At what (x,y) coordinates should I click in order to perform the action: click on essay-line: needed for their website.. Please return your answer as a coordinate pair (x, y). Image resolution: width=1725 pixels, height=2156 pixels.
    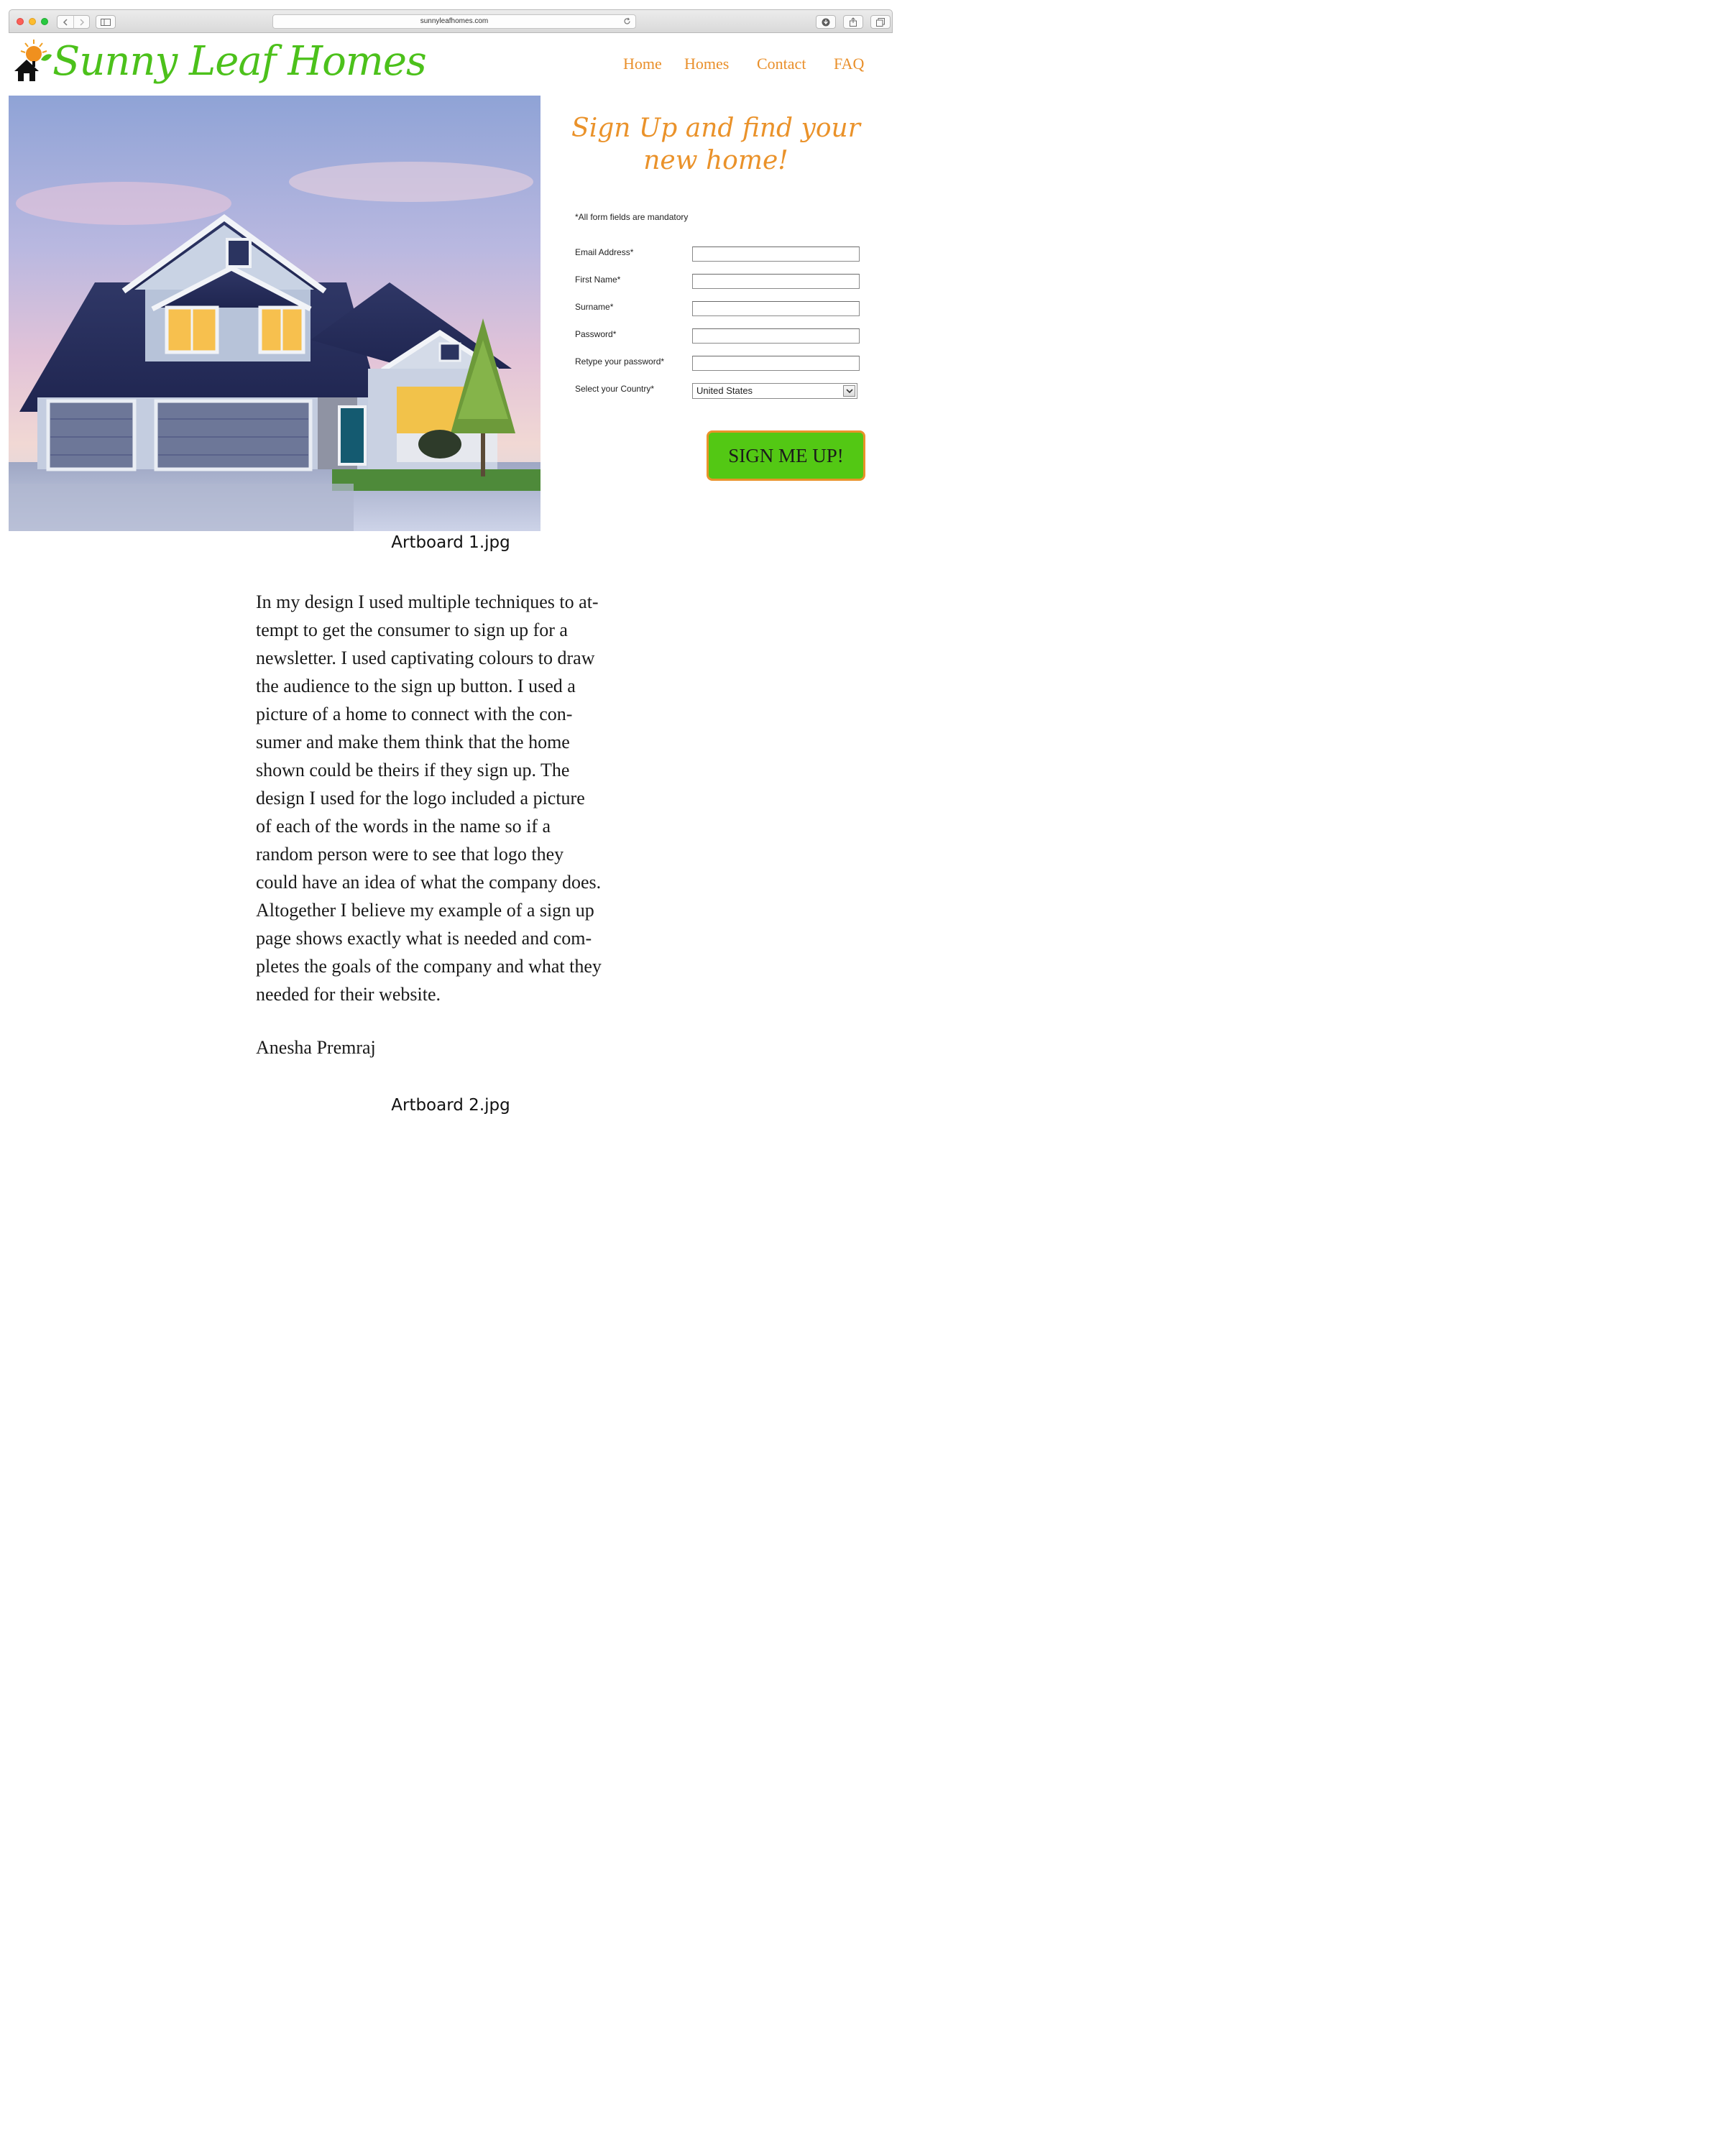
    Looking at the image, I should click on (348, 994).